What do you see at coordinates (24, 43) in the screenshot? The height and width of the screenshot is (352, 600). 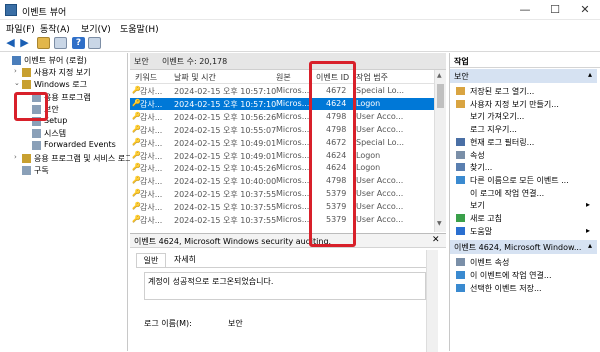 I see `forward-icon: ▶` at bounding box center [24, 43].